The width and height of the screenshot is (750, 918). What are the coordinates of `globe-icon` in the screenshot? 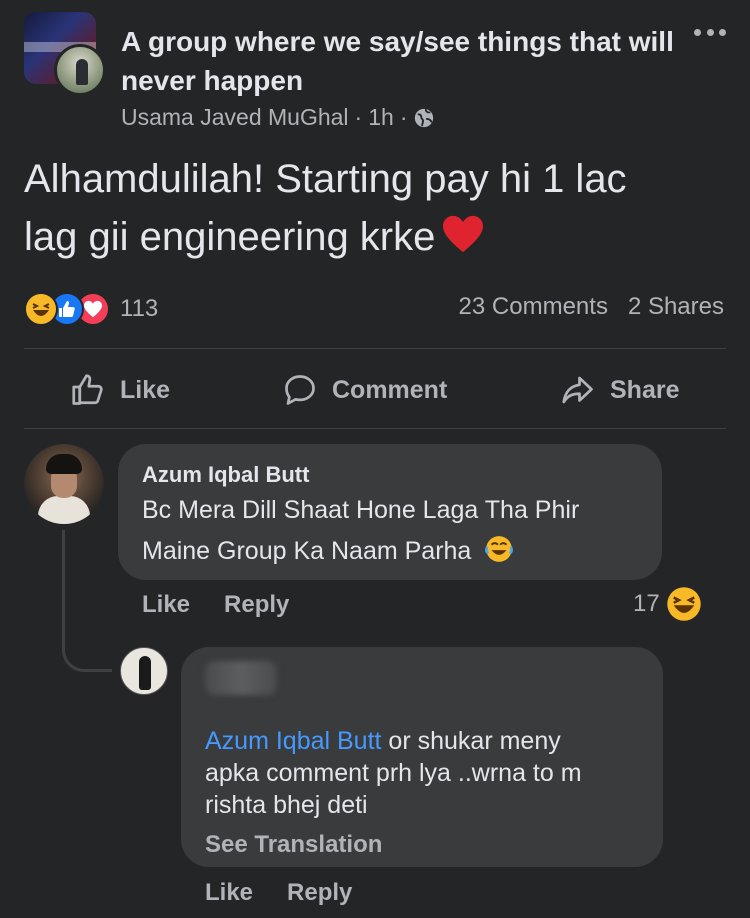 It's located at (424, 117).